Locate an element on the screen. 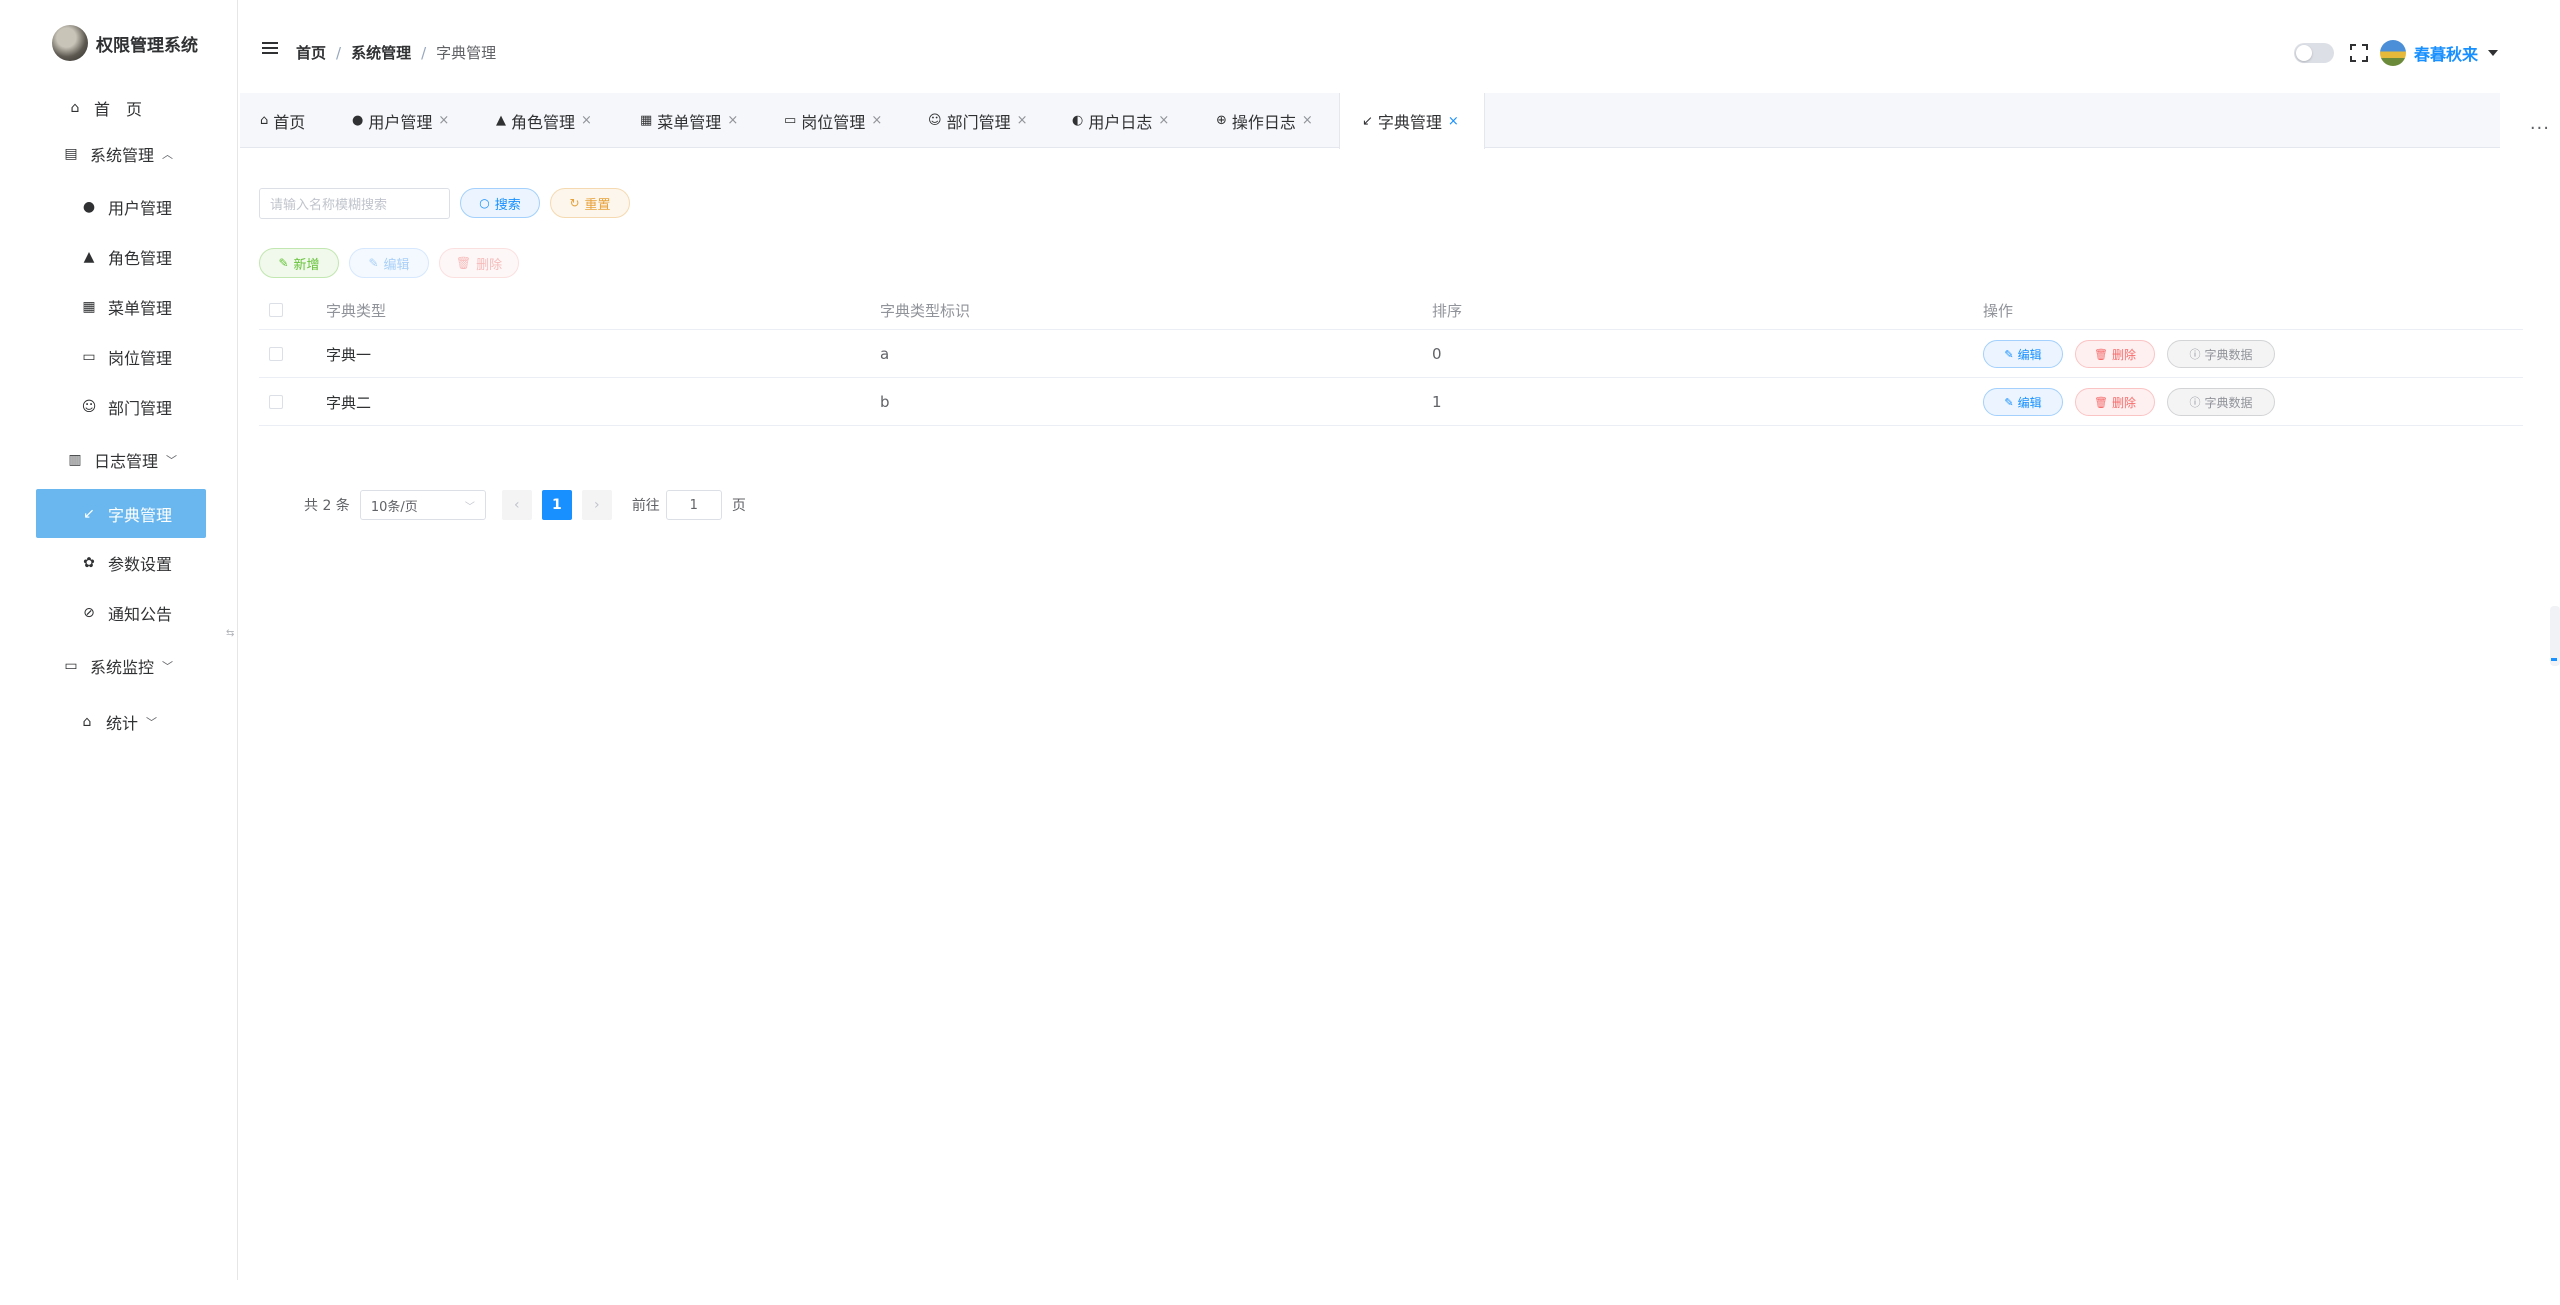 The height and width of the screenshot is (1305, 2560). theme-toggle is located at coordinates (2313, 53).